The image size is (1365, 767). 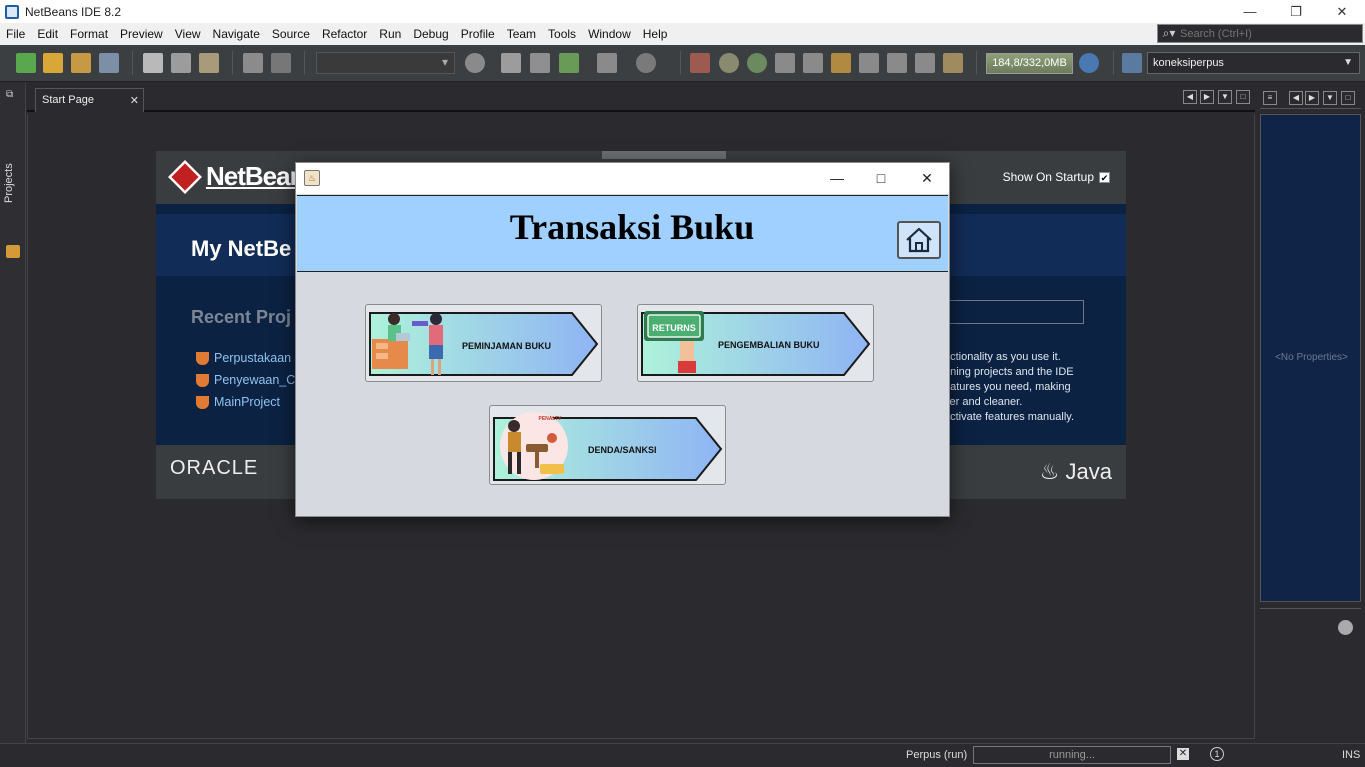 I want to click on home-button, so click(x=919, y=240).